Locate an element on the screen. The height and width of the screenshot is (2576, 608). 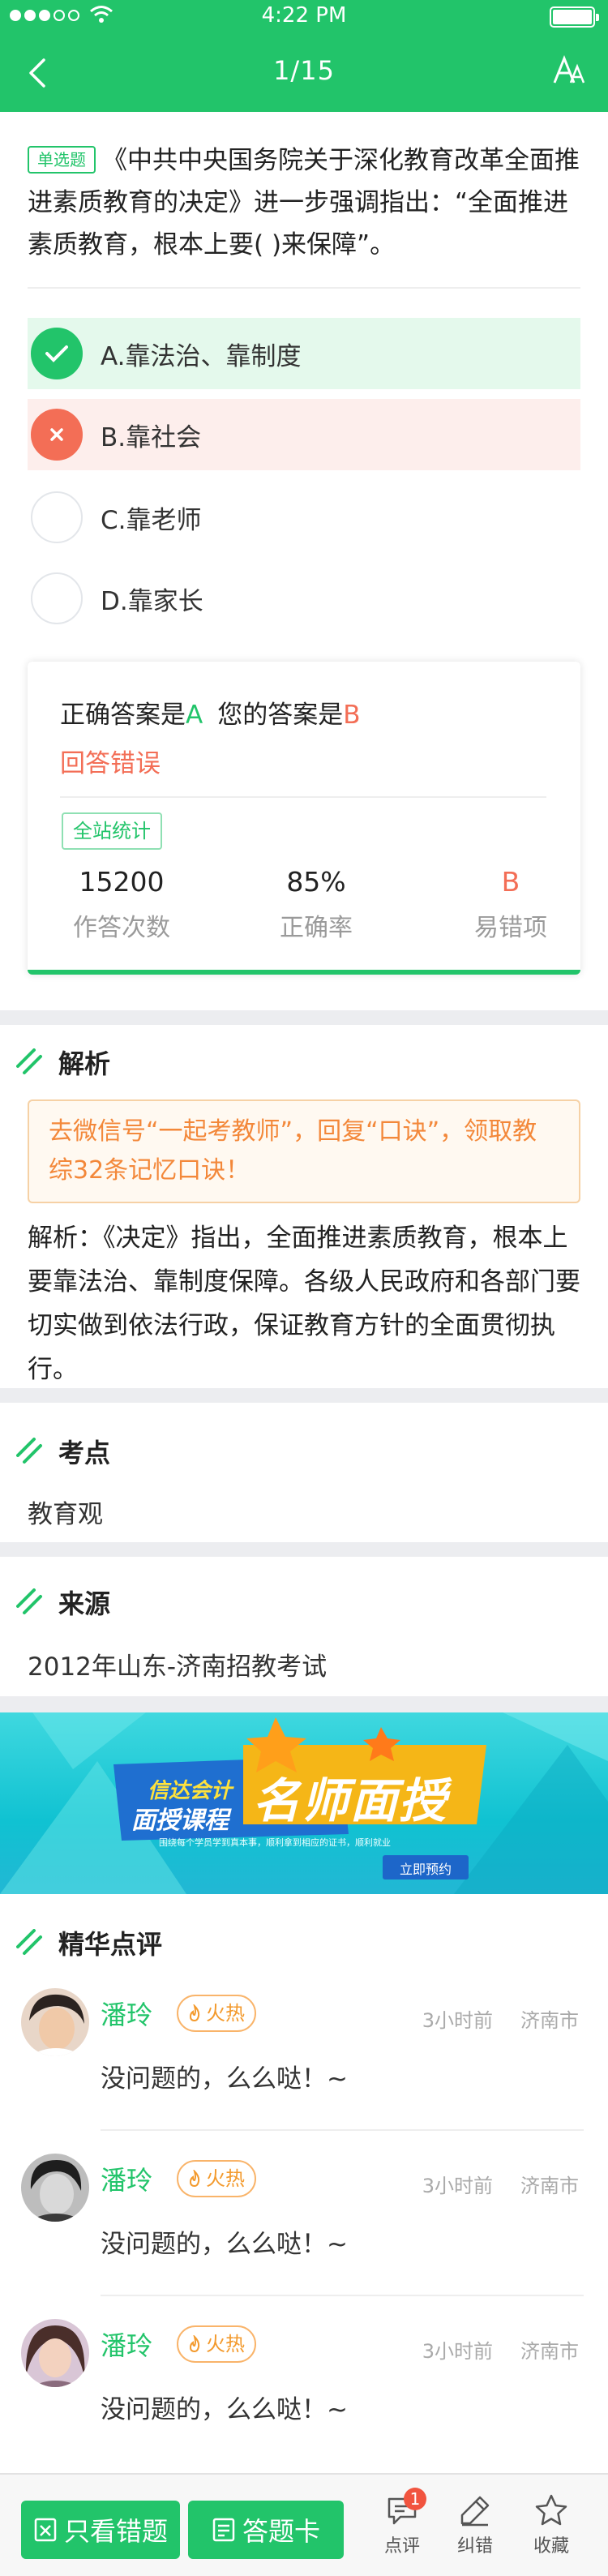
pencil-icon is located at coordinates (475, 2511).